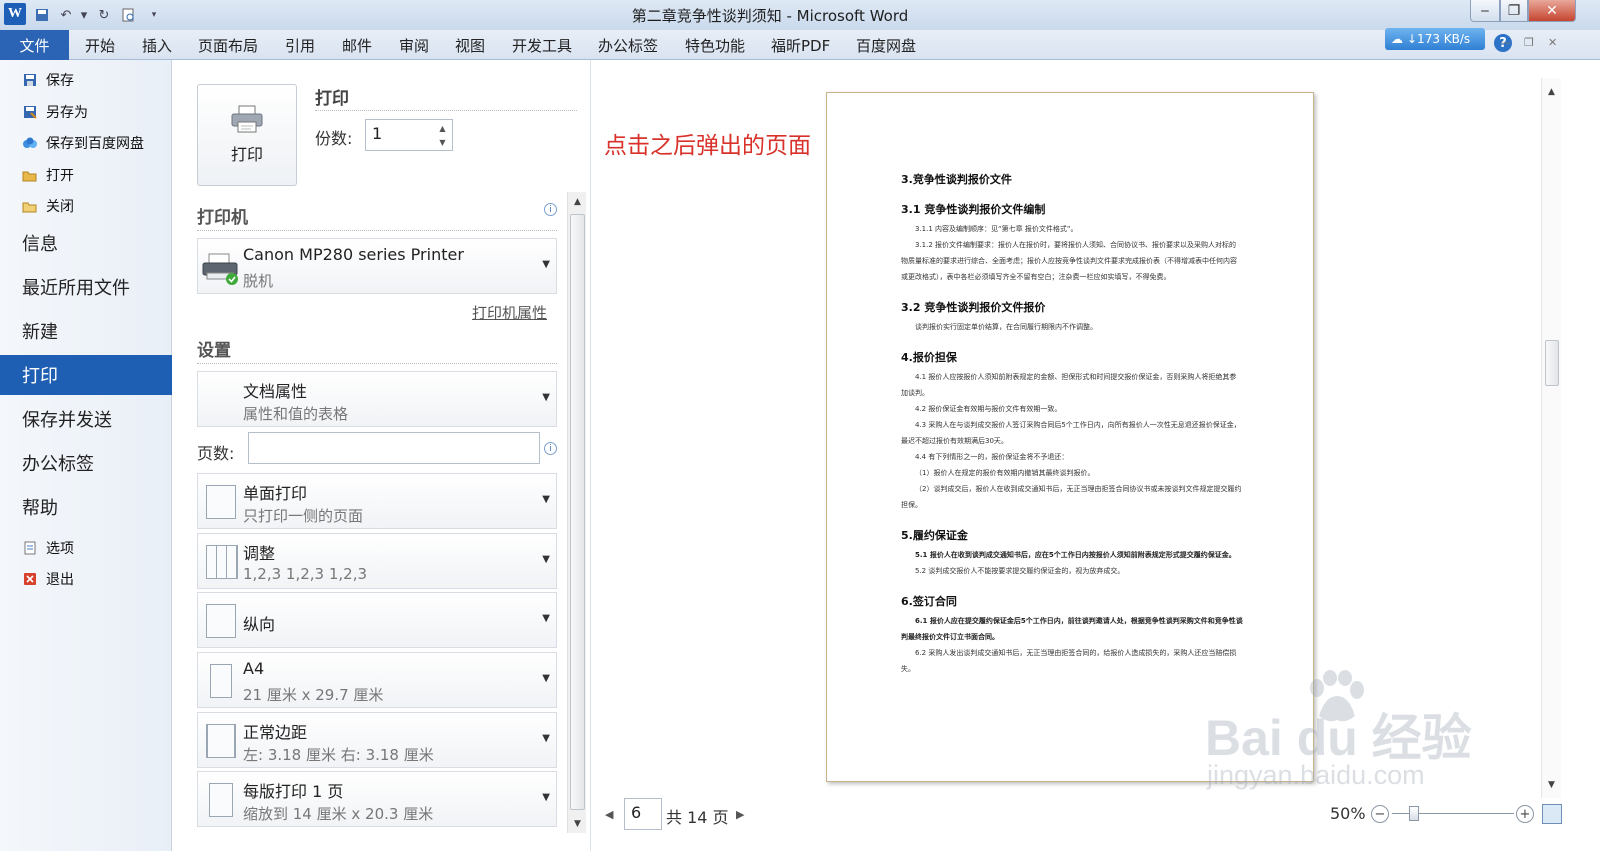  I want to click on tab-insert: 插入, so click(157, 45).